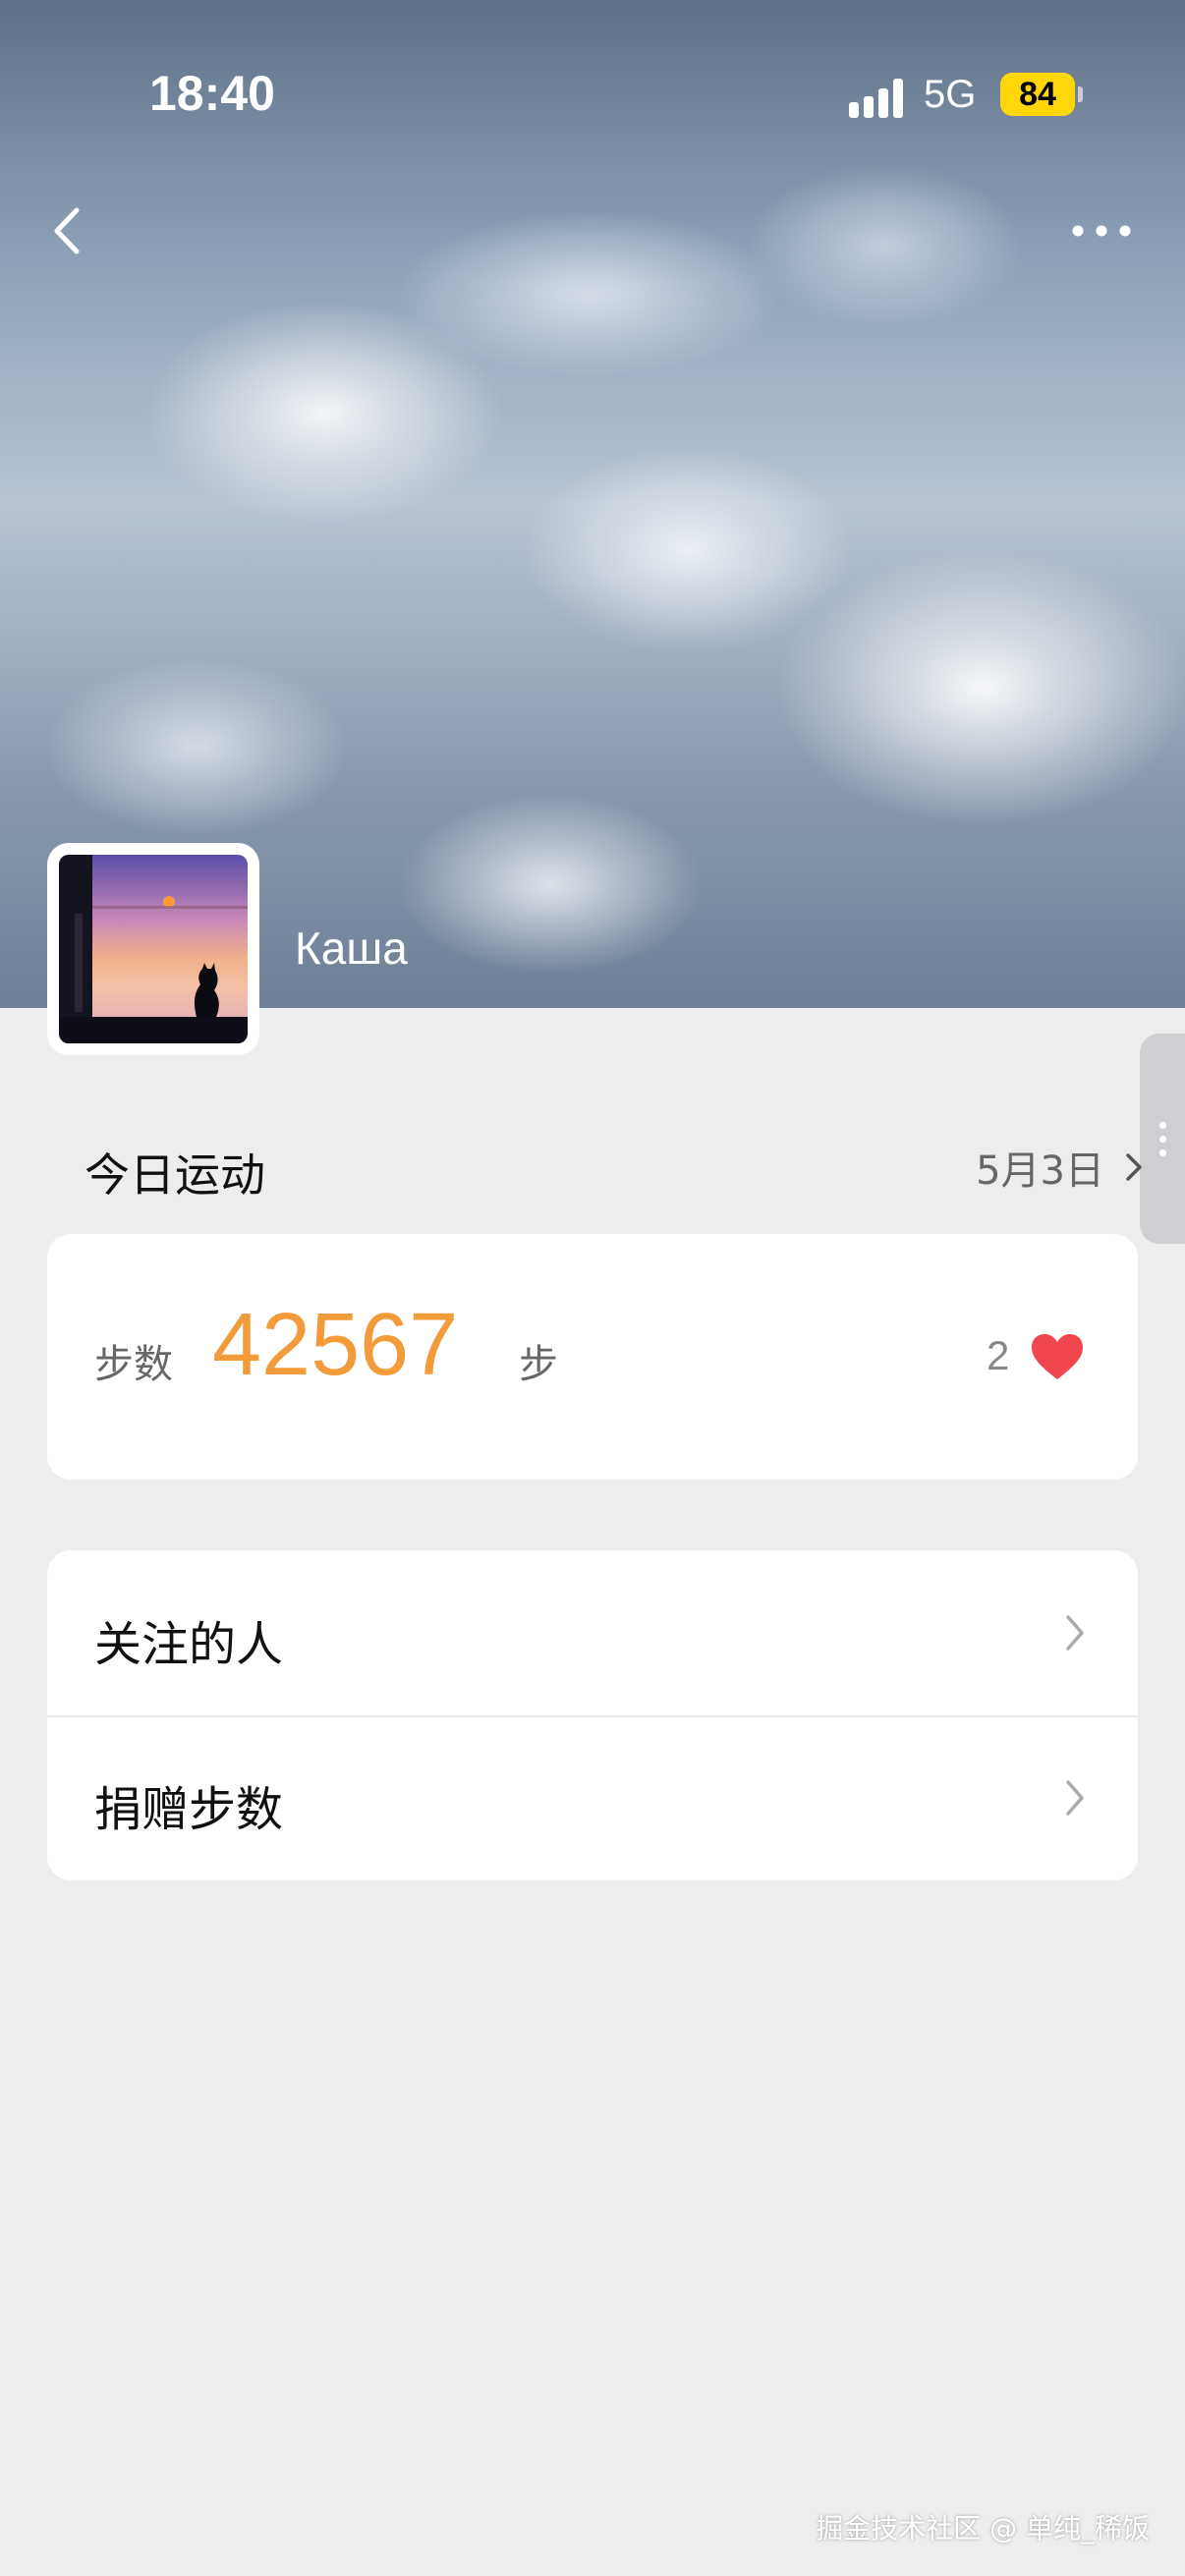 This screenshot has height=2576, width=1185. I want to click on back-button, so click(68, 230).